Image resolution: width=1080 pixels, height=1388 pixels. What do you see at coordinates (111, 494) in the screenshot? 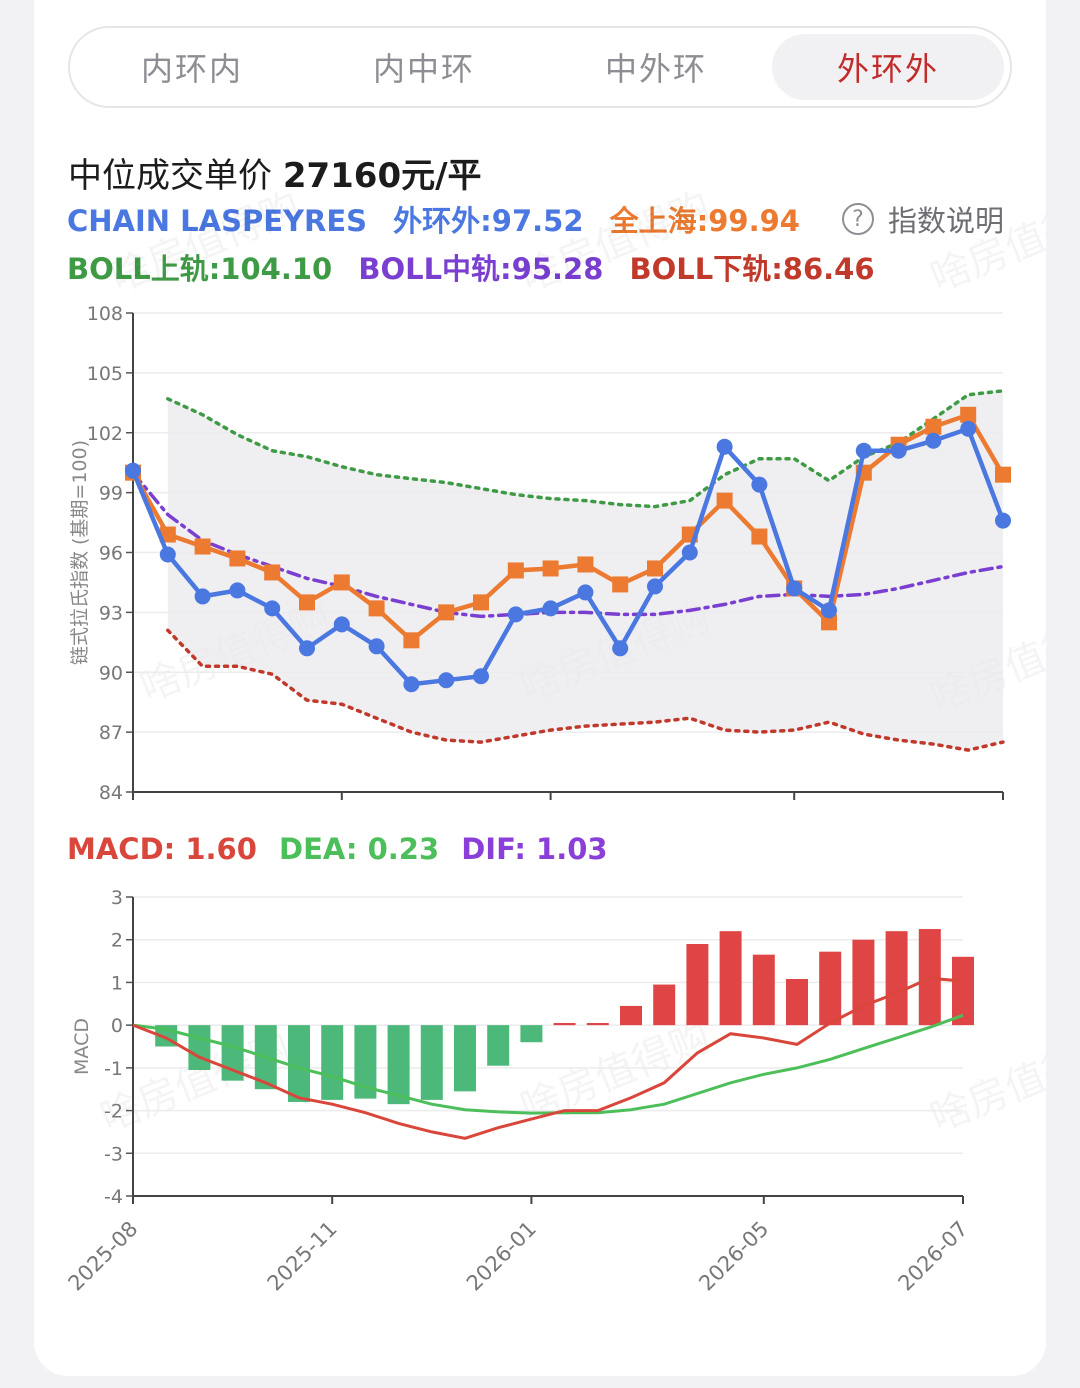
I see `y-tick-label: 99` at bounding box center [111, 494].